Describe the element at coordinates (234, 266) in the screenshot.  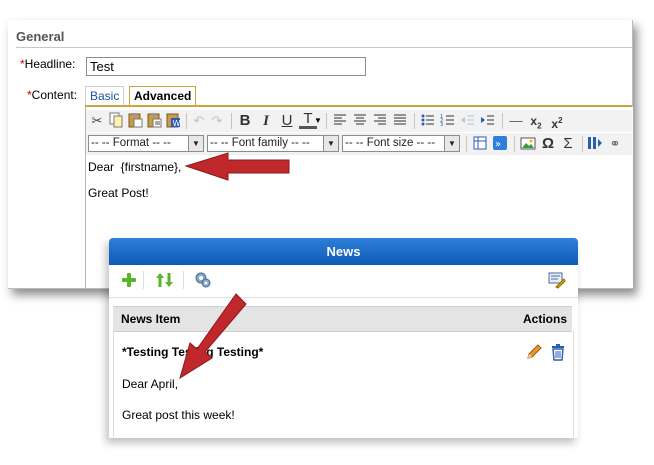
I see `annotation-arrows` at that location.